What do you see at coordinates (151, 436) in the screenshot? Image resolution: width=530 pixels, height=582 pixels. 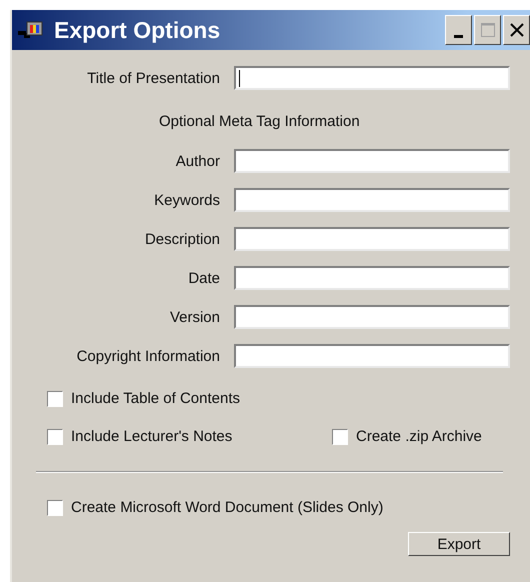 I see `checkbox-label: Include Lecturer's Notes` at bounding box center [151, 436].